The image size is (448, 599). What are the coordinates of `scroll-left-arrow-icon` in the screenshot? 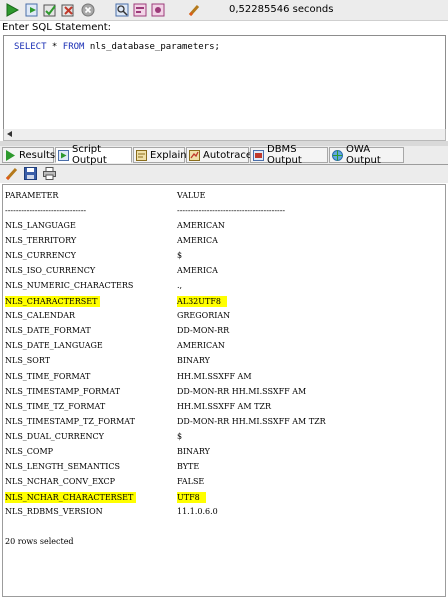 It's located at (9, 134).